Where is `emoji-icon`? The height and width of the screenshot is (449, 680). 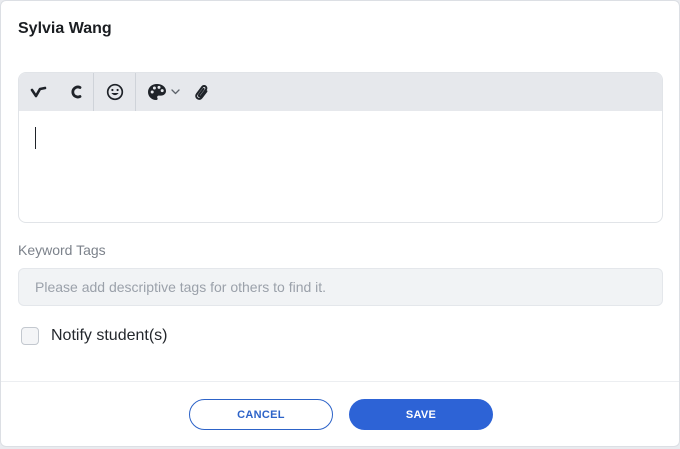
emoji-icon is located at coordinates (115, 92).